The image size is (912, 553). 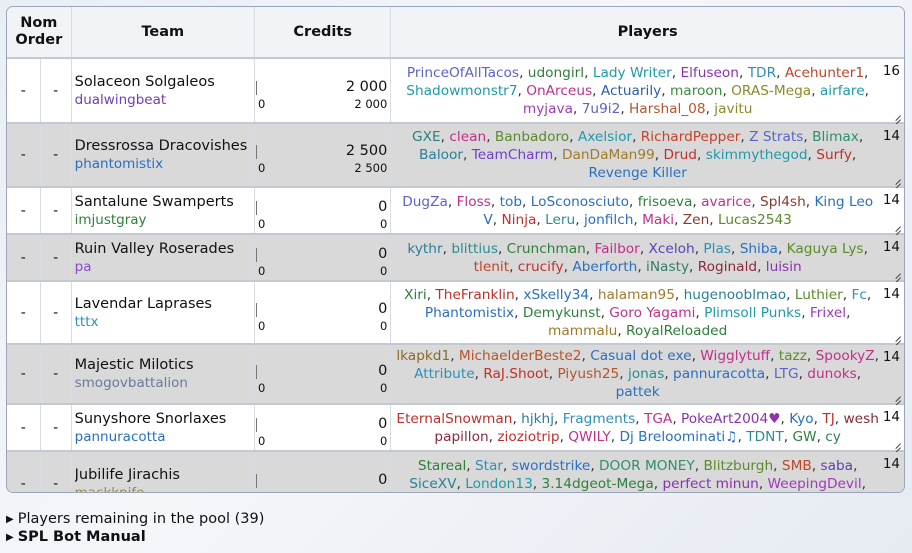 What do you see at coordinates (426, 137) in the screenshot?
I see `player-name: GXE` at bounding box center [426, 137].